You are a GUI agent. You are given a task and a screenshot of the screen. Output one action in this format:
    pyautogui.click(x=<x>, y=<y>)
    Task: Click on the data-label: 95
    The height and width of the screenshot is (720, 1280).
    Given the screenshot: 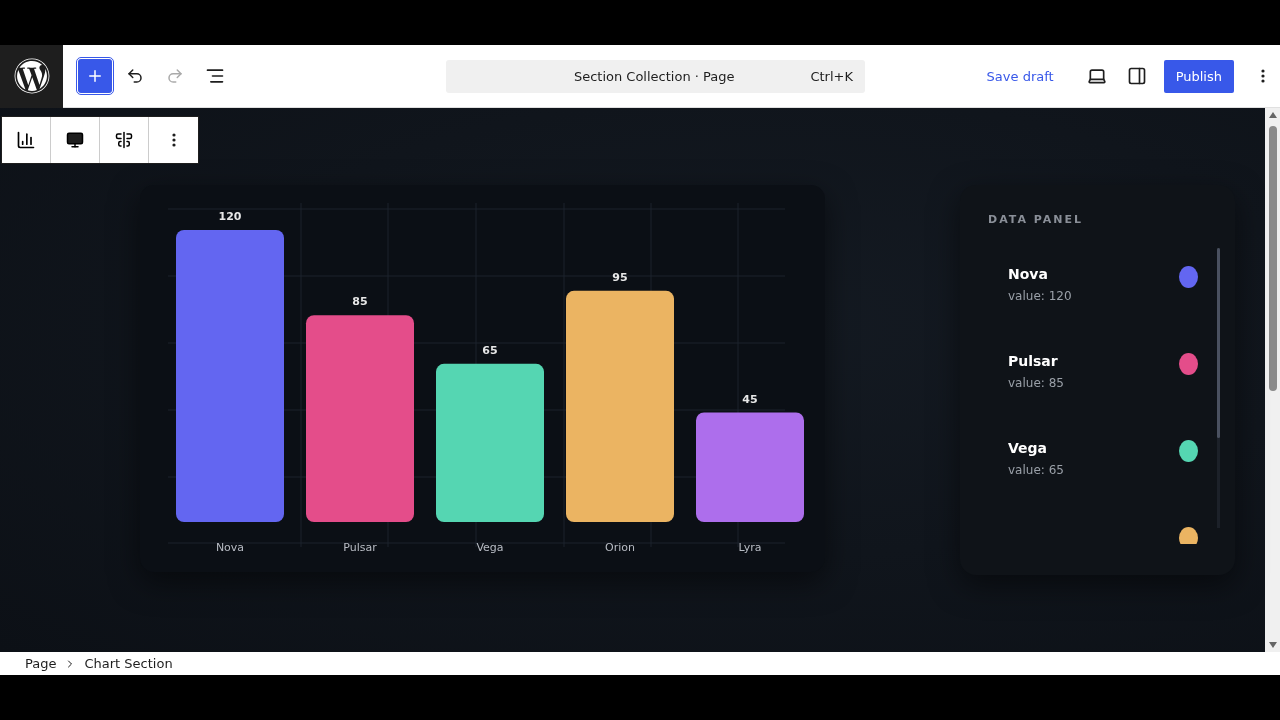 What is the action you would take?
    pyautogui.click(x=620, y=277)
    